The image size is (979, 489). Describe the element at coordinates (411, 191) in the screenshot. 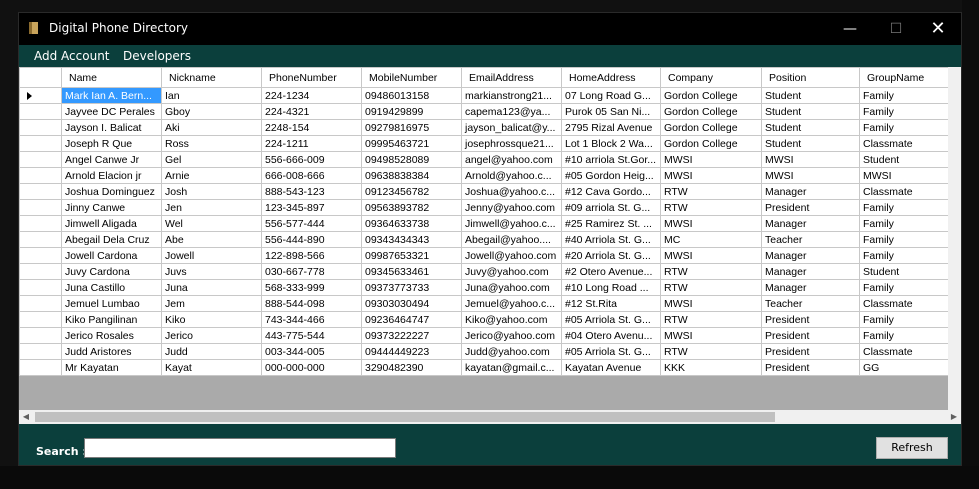

I see `cell-mobile: 09123456782` at that location.